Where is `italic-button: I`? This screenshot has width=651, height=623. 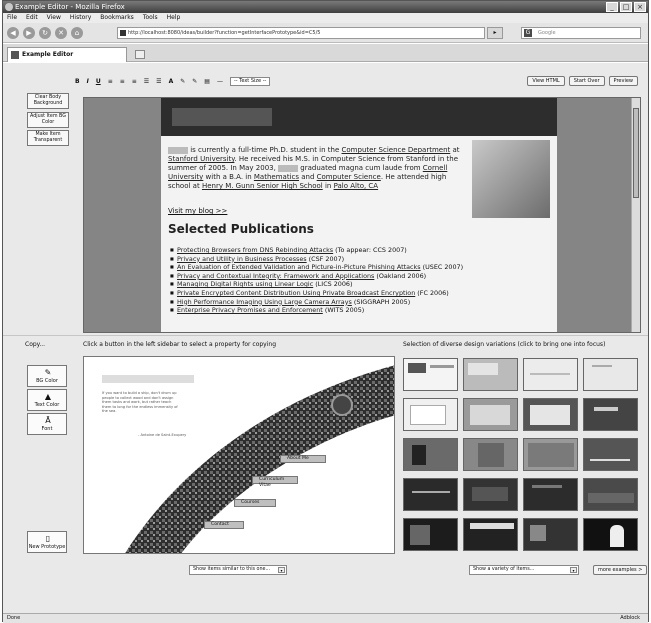 italic-button: I is located at coordinates (88, 81).